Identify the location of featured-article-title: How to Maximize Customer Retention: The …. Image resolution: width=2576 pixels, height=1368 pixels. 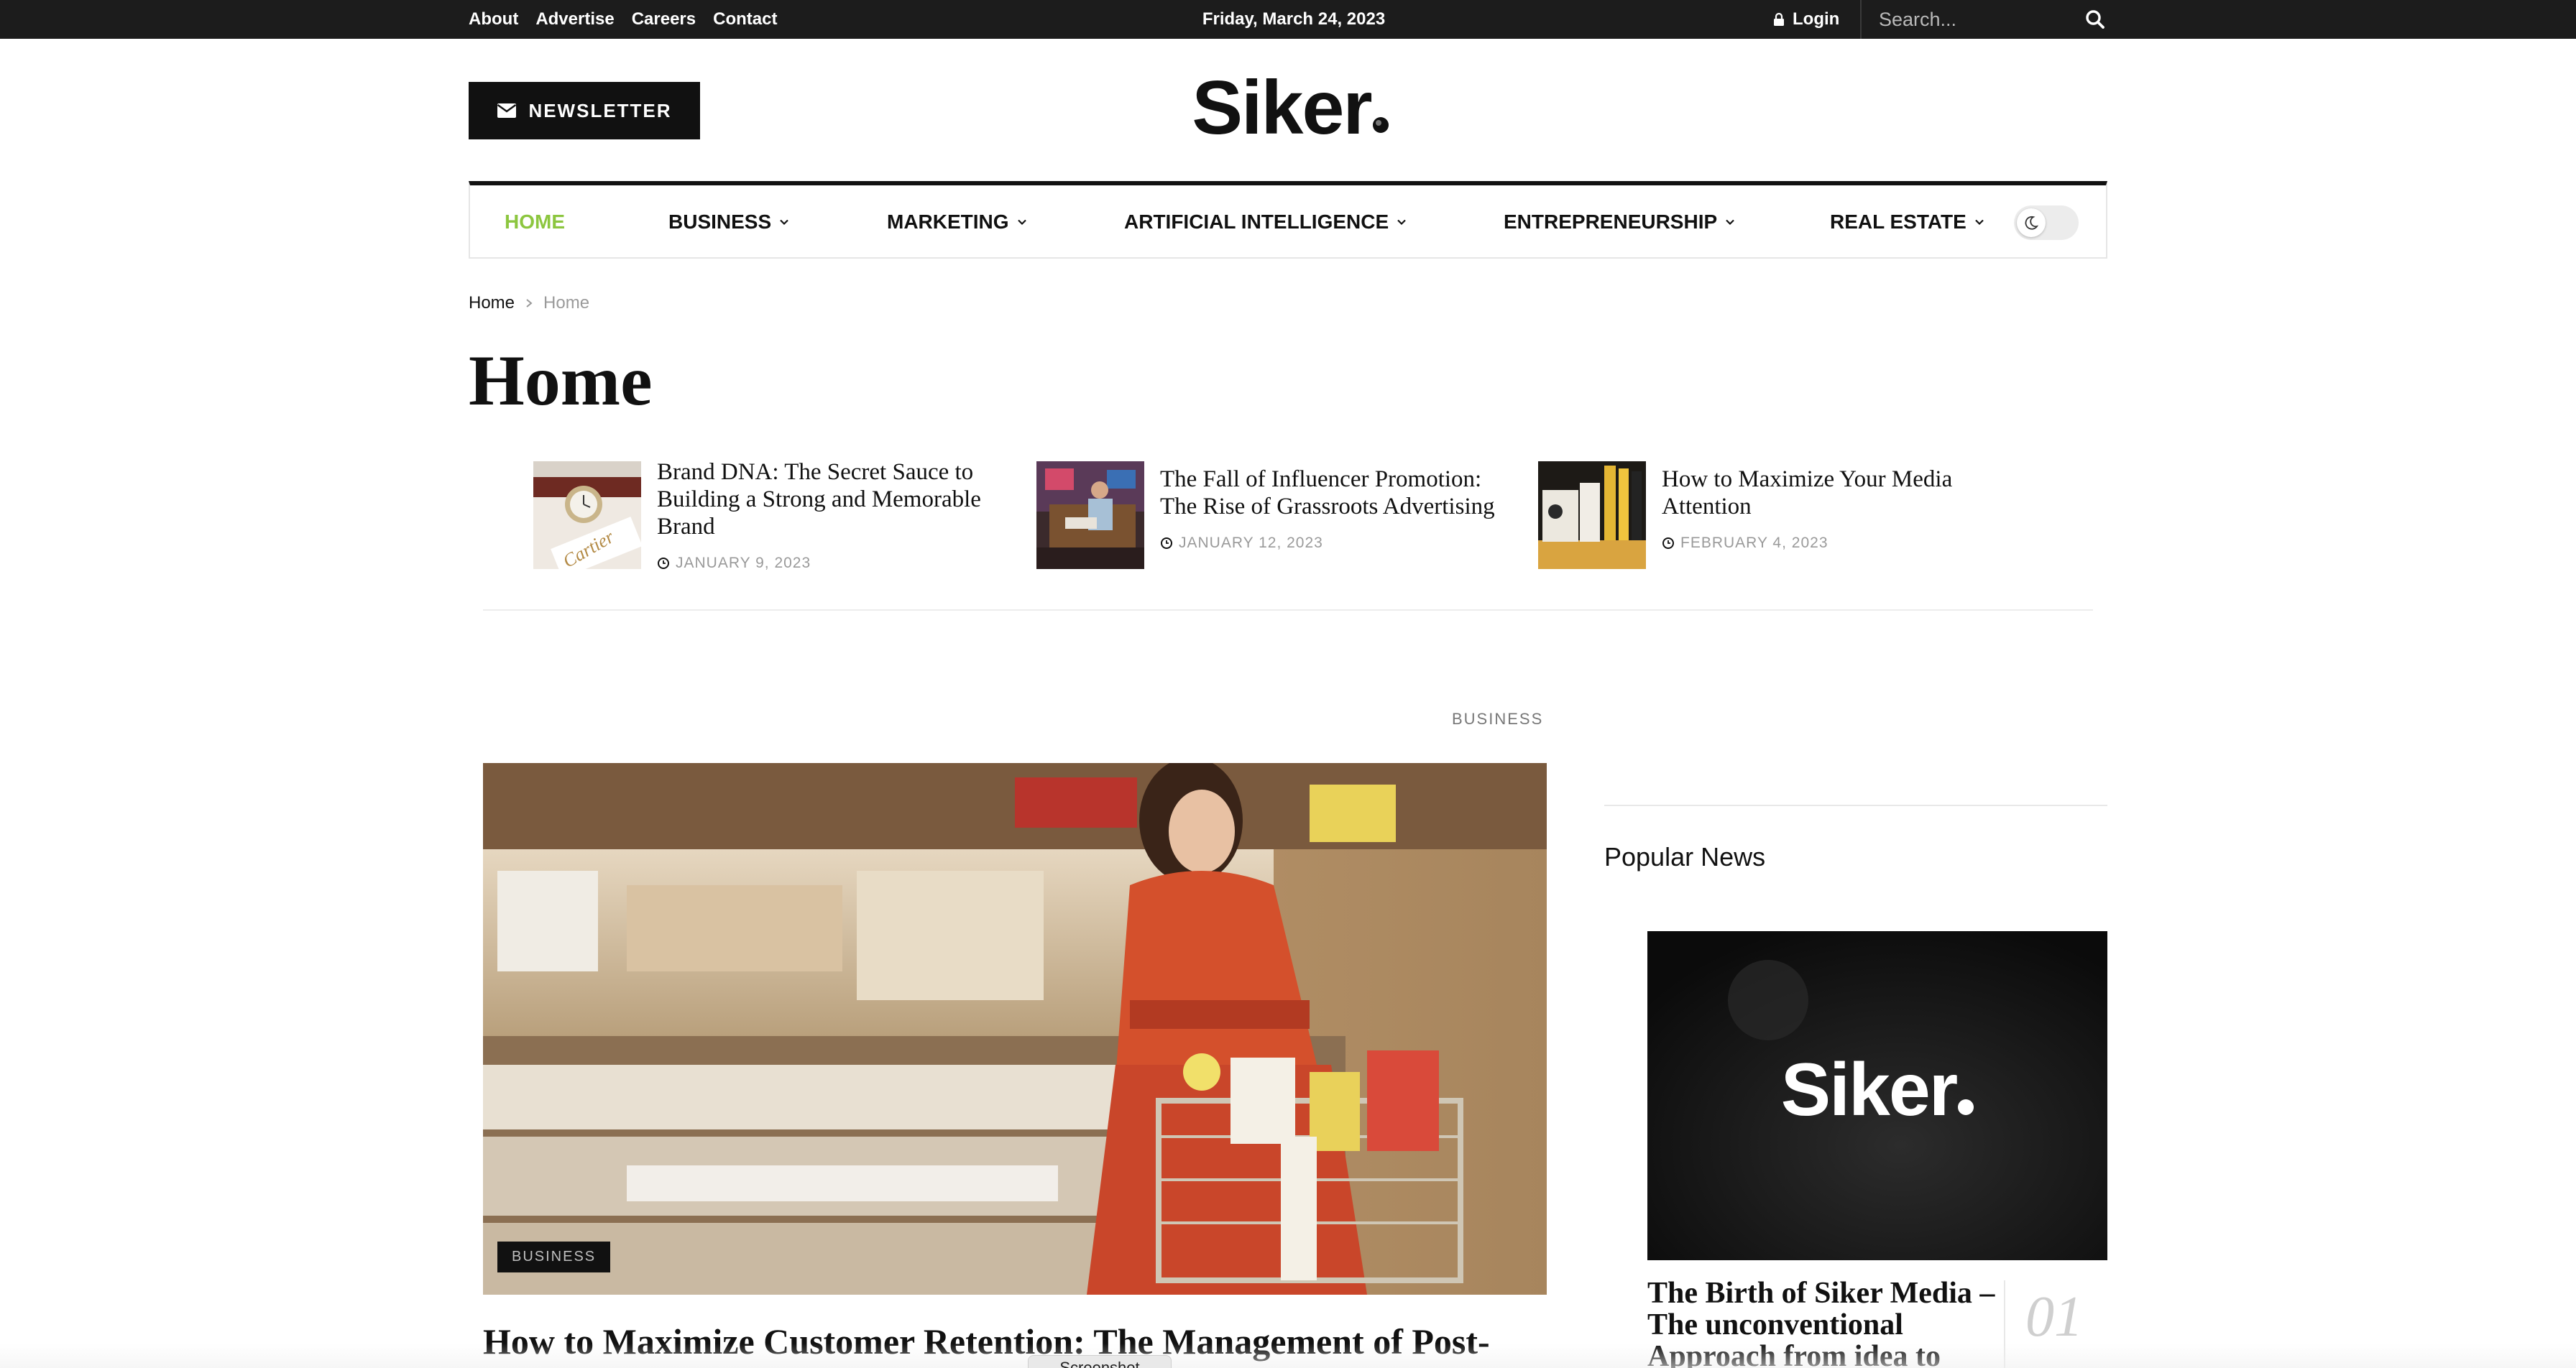
(1022, 1341).